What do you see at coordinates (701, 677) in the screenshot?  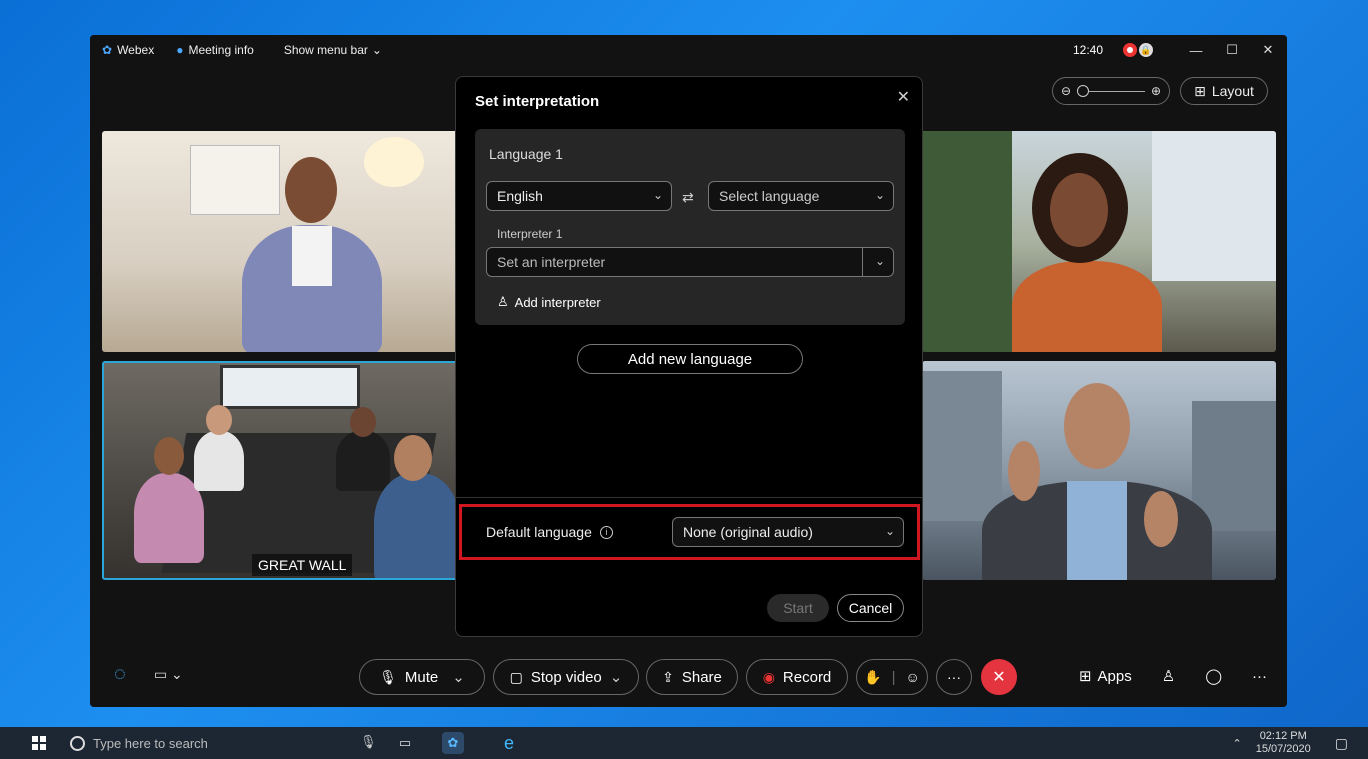 I see `share-label: Share` at bounding box center [701, 677].